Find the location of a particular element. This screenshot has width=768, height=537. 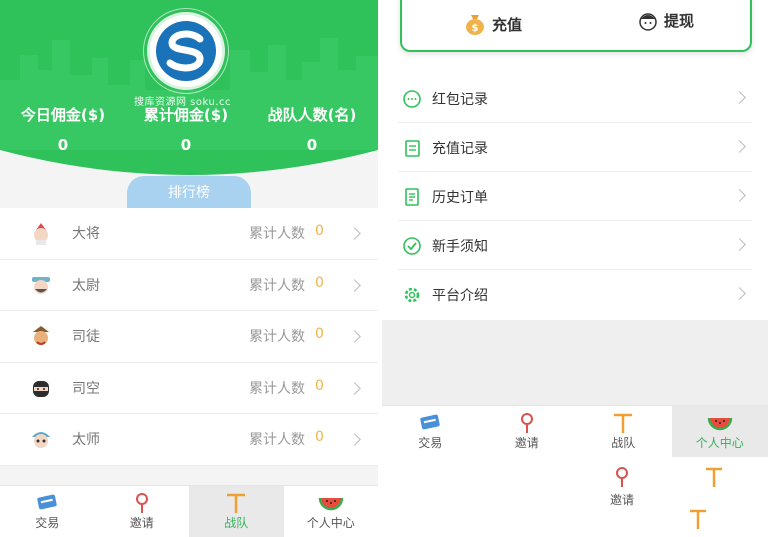

rank-name: 太师 is located at coordinates (86, 440).